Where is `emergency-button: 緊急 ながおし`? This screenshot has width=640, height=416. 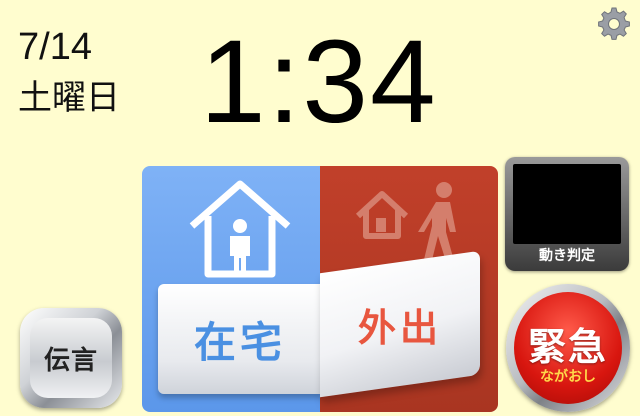
emergency-button: 緊急 ながおし is located at coordinates (568, 348).